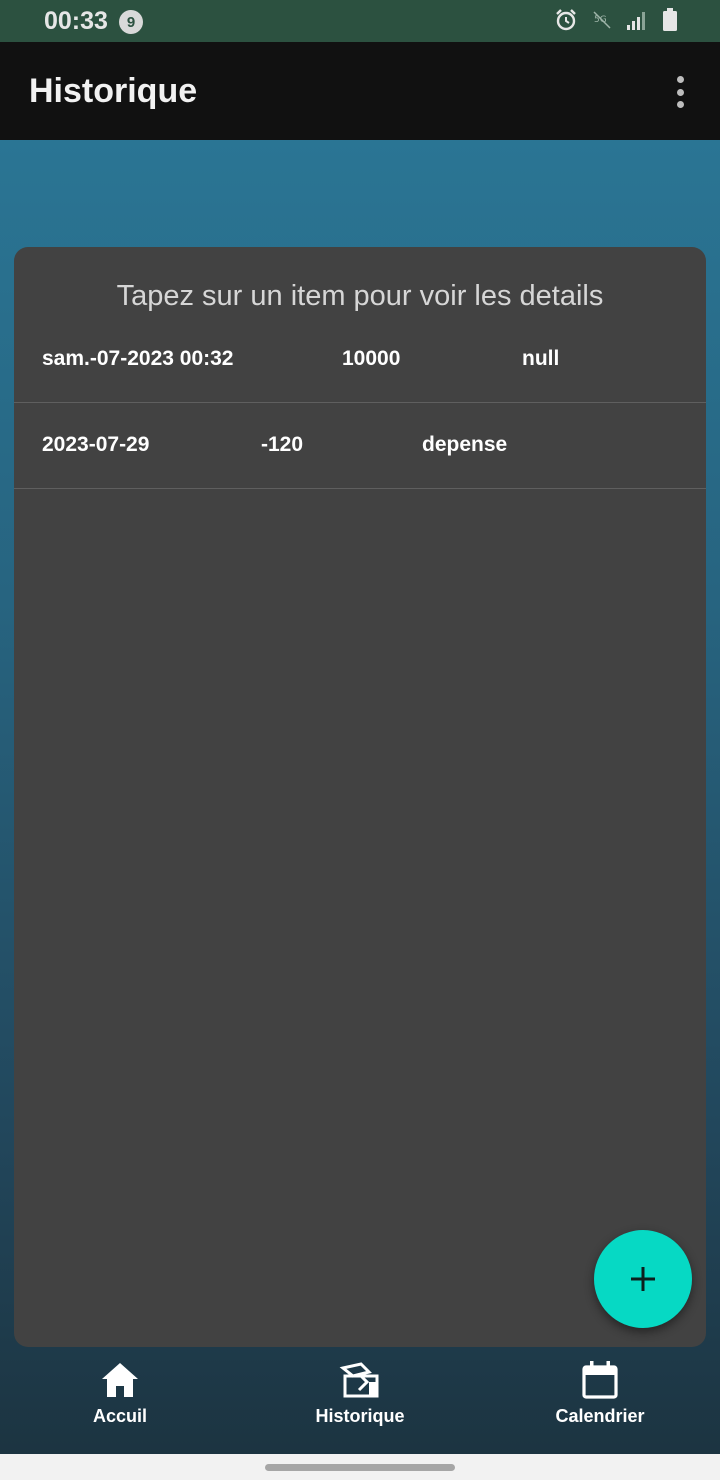  What do you see at coordinates (602, 20) in the screenshot?
I see `no-5g-icon: 5G` at bounding box center [602, 20].